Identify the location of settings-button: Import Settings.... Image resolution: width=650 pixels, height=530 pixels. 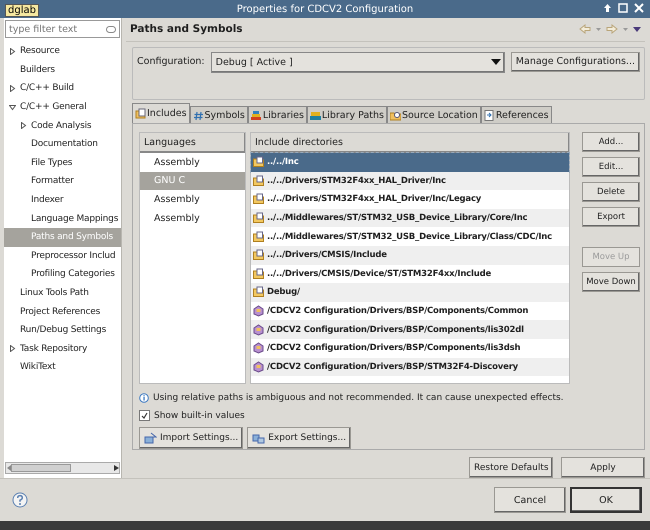
(191, 438).